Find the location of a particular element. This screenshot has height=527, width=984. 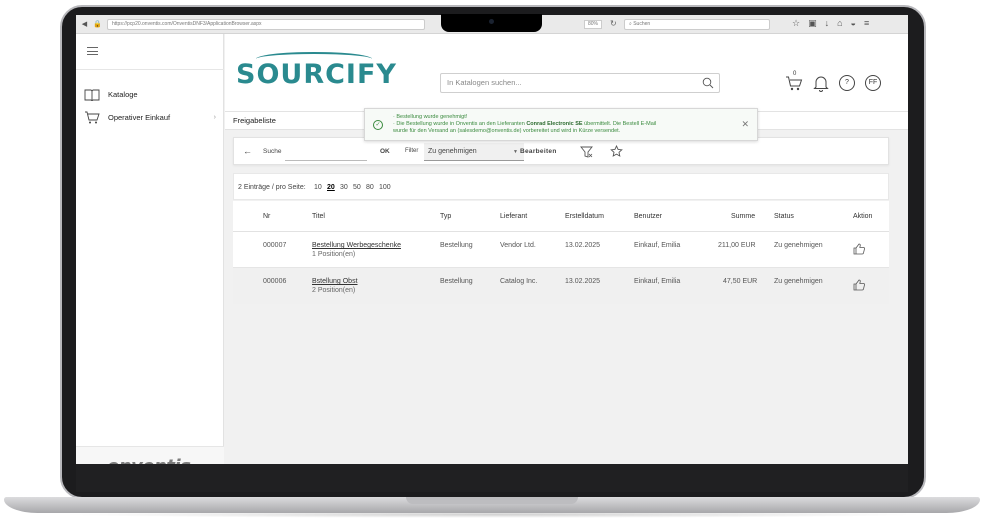

cart-icon is located at coordinates (92, 117).